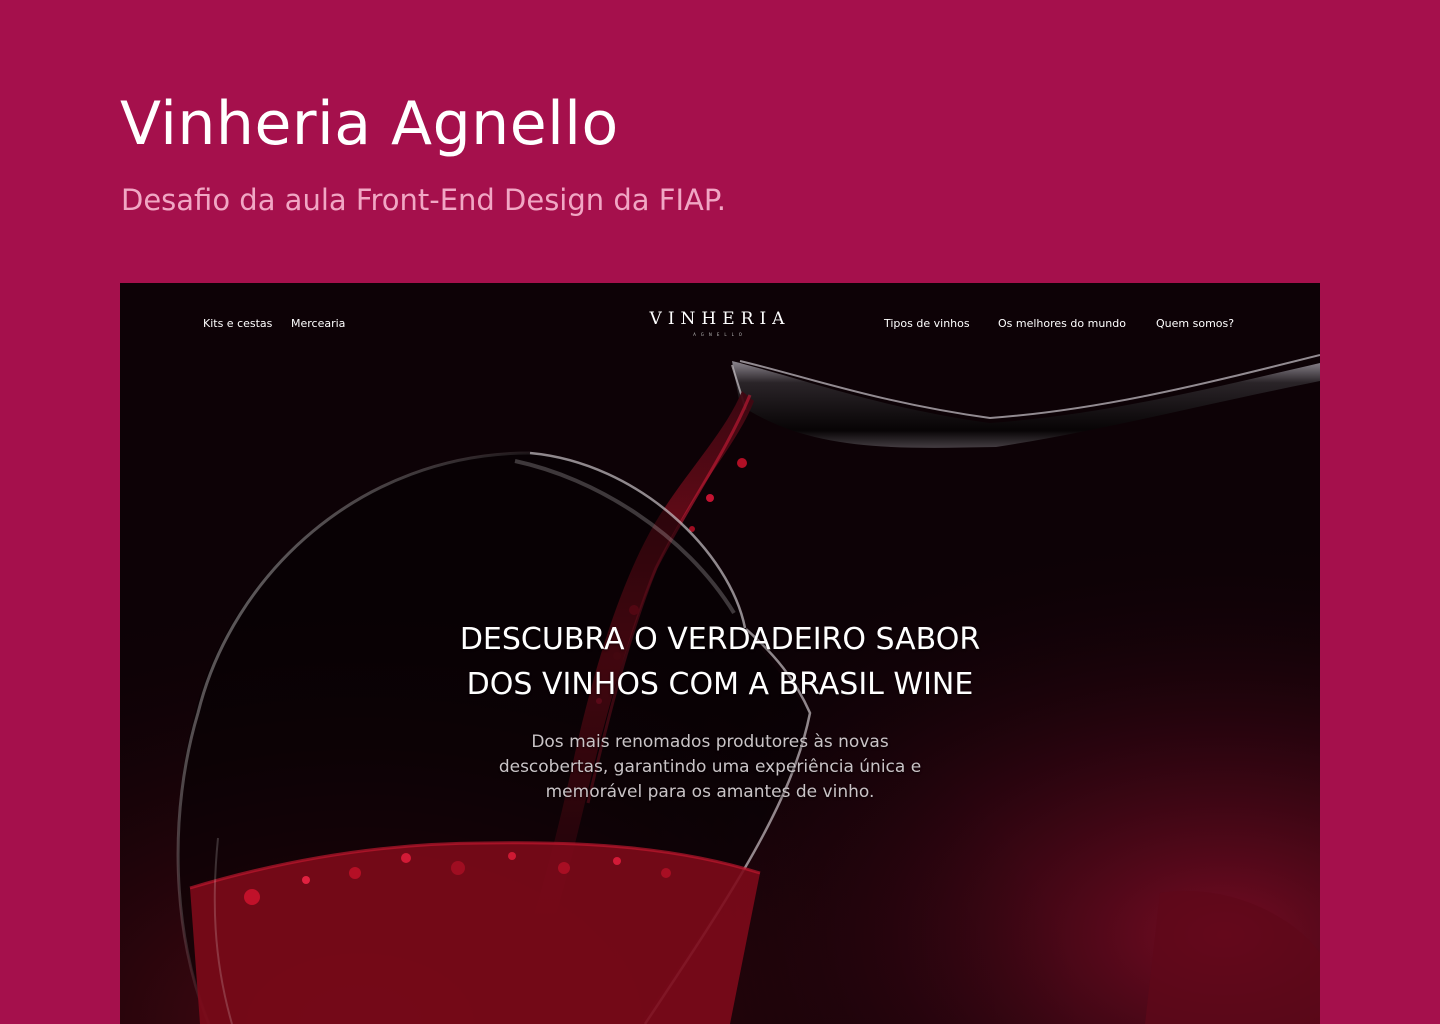 This screenshot has width=1440, height=1024. I want to click on page-title: Vinheria Agnello, so click(369, 124).